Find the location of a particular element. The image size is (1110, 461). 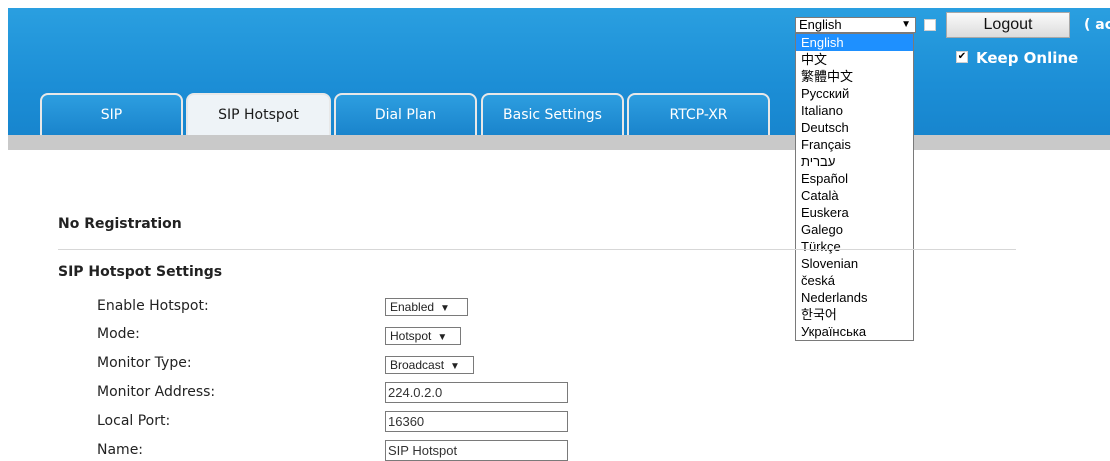

tab-sip: SIP is located at coordinates (111, 114).